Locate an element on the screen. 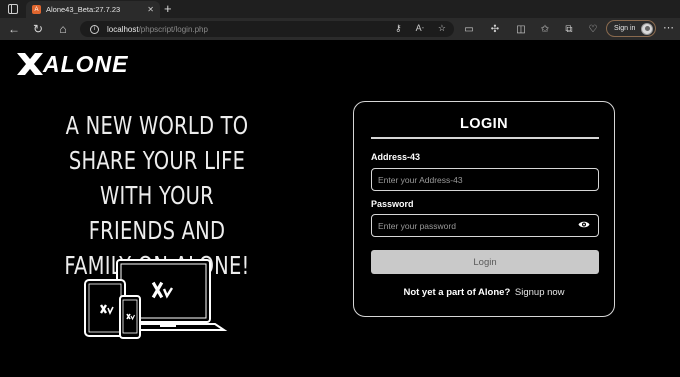 The height and width of the screenshot is (377, 680). favorites-icon: ✩ is located at coordinates (545, 29).